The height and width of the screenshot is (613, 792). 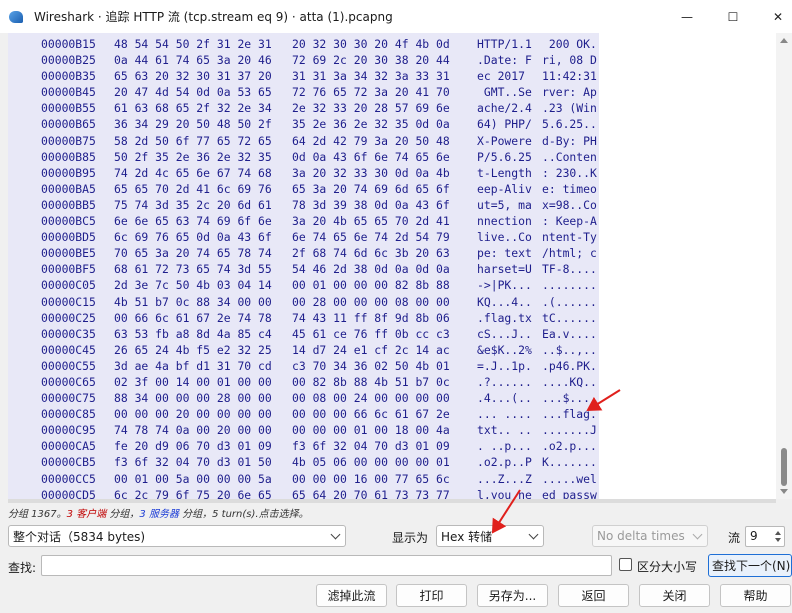 I want to click on delta-times-select: No delta times, so click(x=650, y=536).